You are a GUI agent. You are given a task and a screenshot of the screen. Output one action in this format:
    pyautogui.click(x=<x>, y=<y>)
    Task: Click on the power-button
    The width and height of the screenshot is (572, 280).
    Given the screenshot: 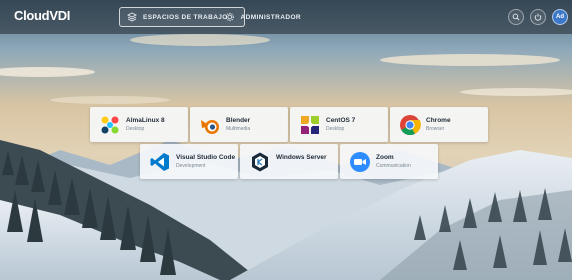 What is the action you would take?
    pyautogui.click(x=538, y=17)
    